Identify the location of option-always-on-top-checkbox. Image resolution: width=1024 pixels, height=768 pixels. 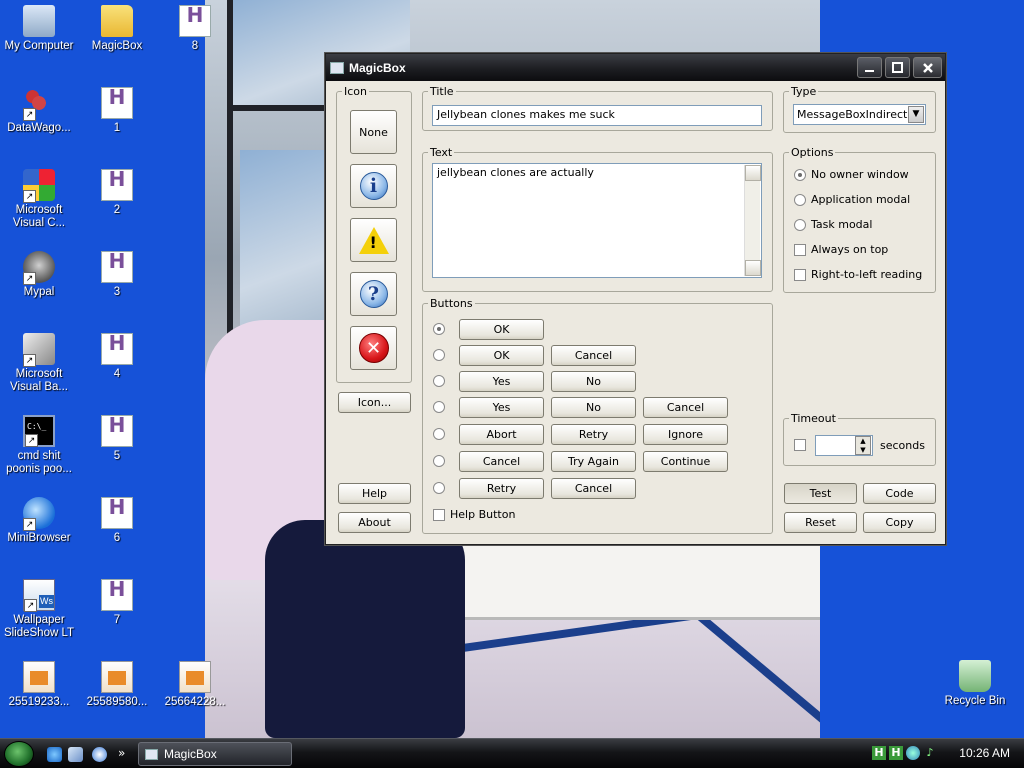
(800, 250).